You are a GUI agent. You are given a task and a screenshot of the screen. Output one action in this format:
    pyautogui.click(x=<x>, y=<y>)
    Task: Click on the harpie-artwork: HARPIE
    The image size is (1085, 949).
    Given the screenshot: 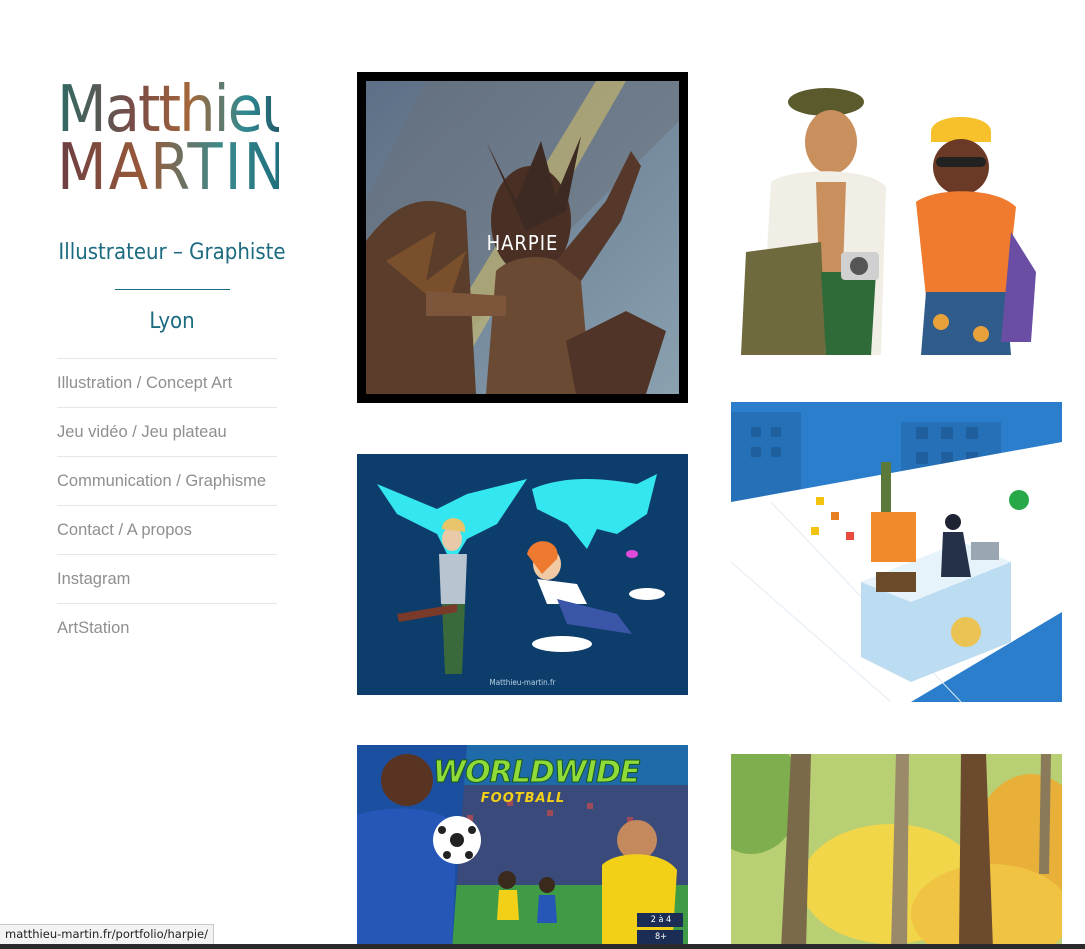 What is the action you would take?
    pyautogui.click(x=522, y=237)
    